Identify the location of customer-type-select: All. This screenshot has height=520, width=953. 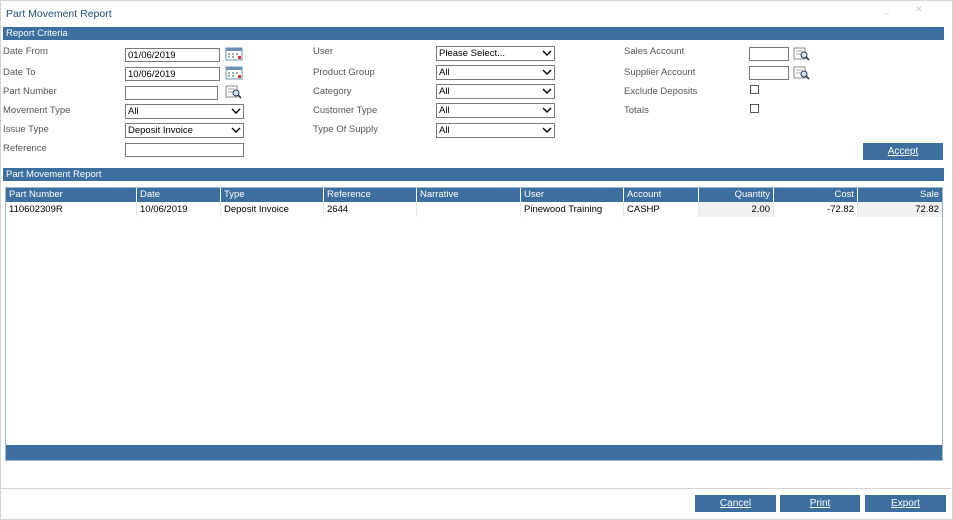
(495, 110).